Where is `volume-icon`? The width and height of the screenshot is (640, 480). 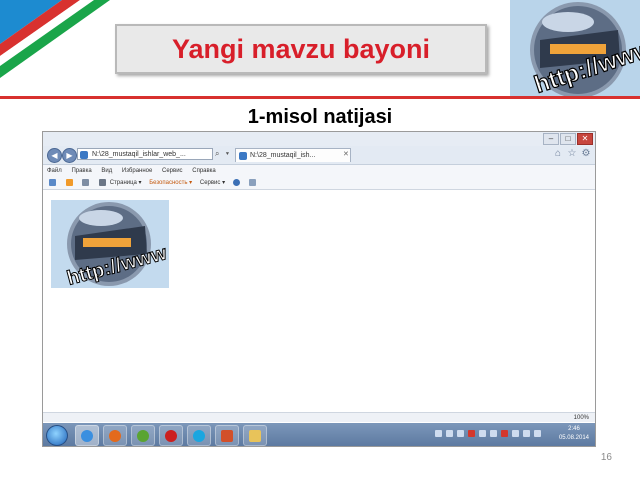
volume-icon is located at coordinates (526, 433).